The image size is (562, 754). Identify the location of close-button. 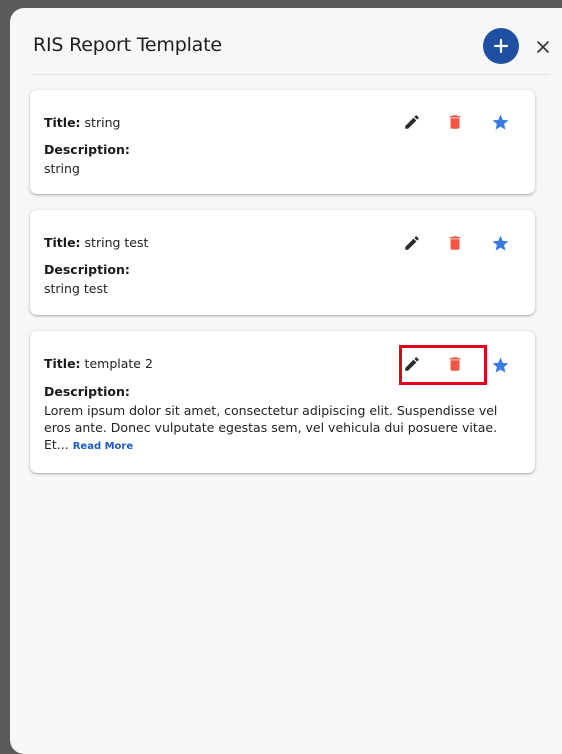
(543, 47).